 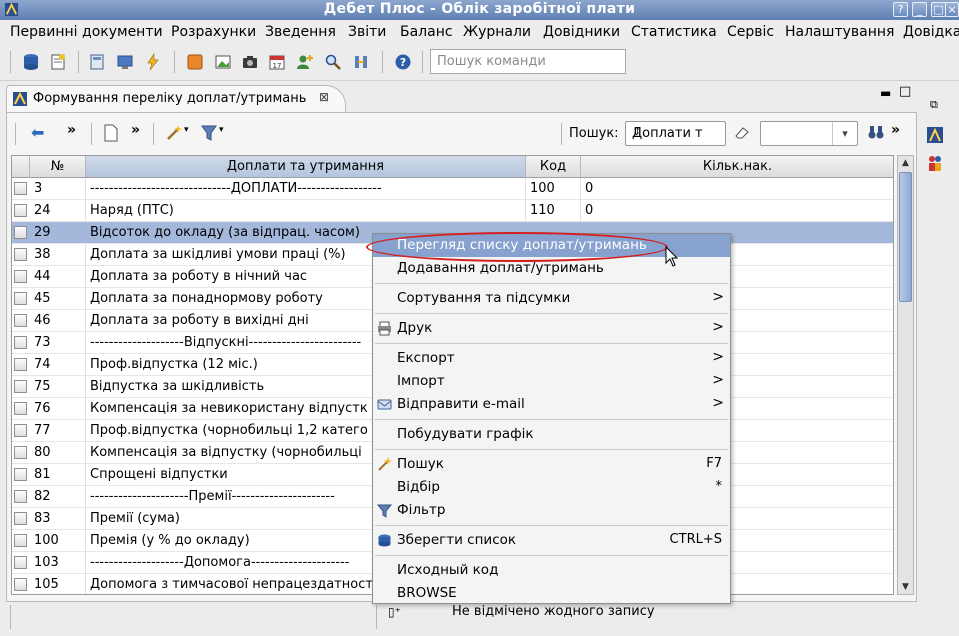 I want to click on picture-icon, so click(x=223, y=62).